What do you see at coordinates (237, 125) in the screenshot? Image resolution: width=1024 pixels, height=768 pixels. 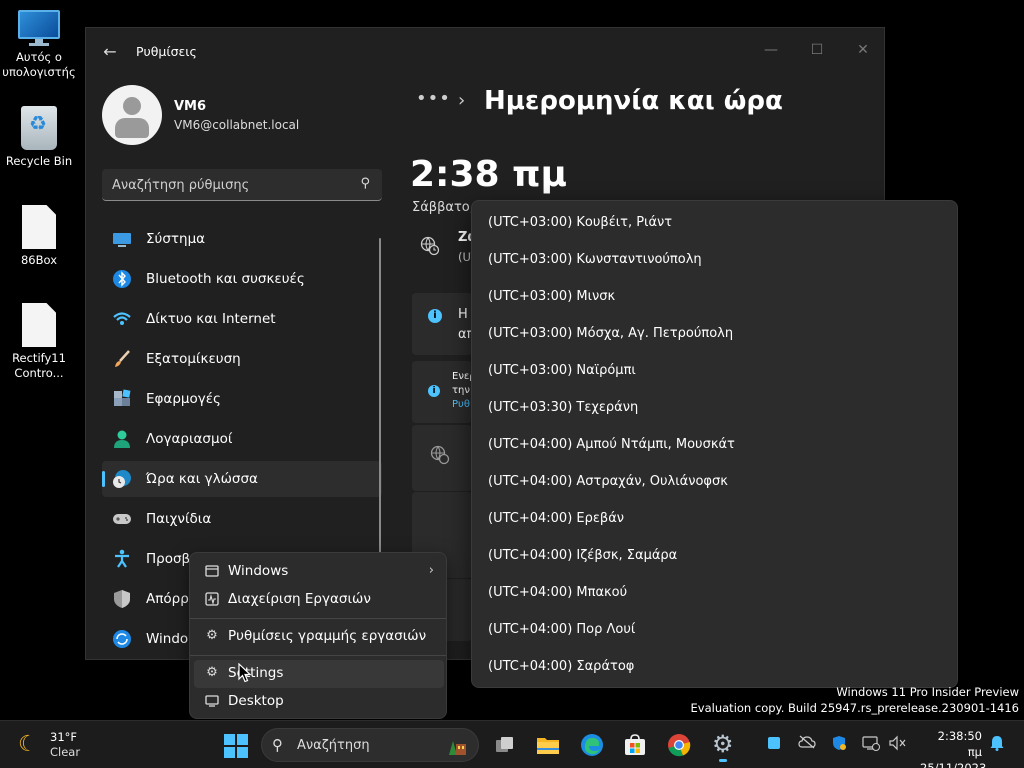 I see `user-email: VM6@collabnet.local` at bounding box center [237, 125].